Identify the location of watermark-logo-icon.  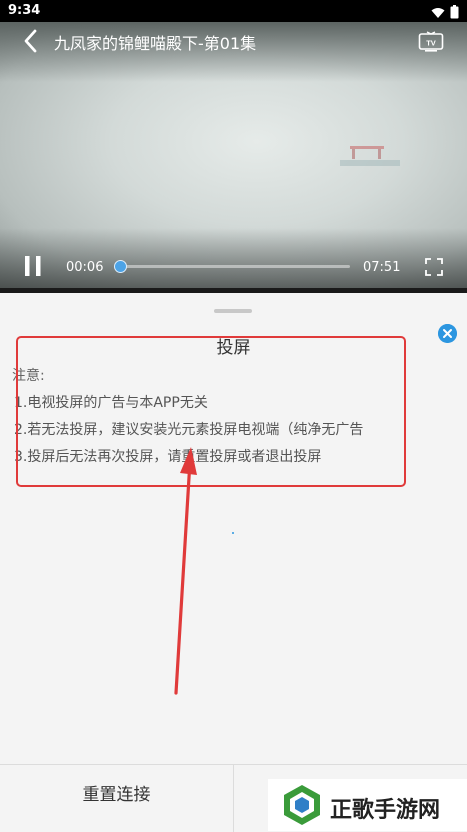
(302, 805).